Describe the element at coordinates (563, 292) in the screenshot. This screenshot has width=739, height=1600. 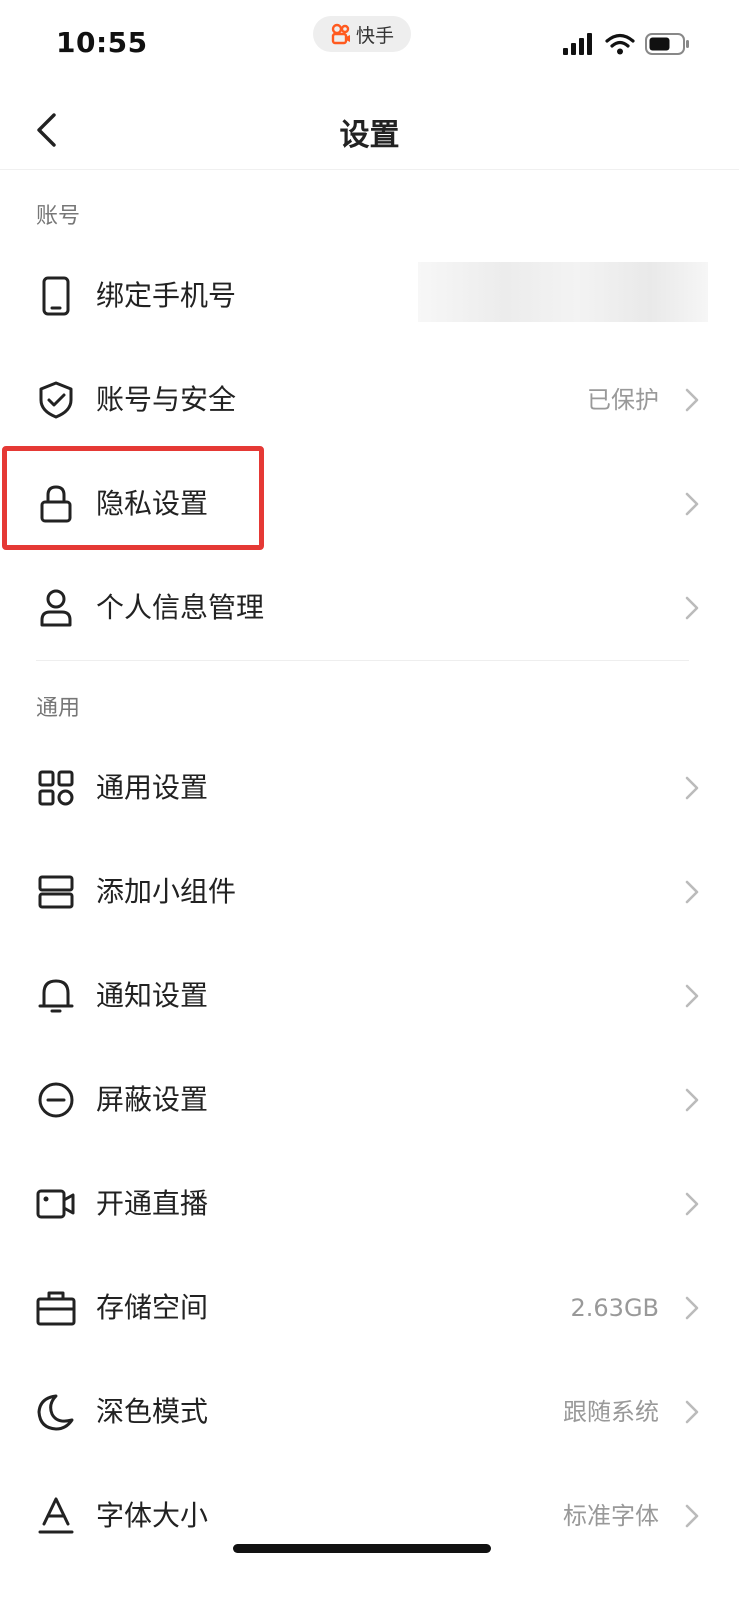
I see `blurred-phone-number` at that location.